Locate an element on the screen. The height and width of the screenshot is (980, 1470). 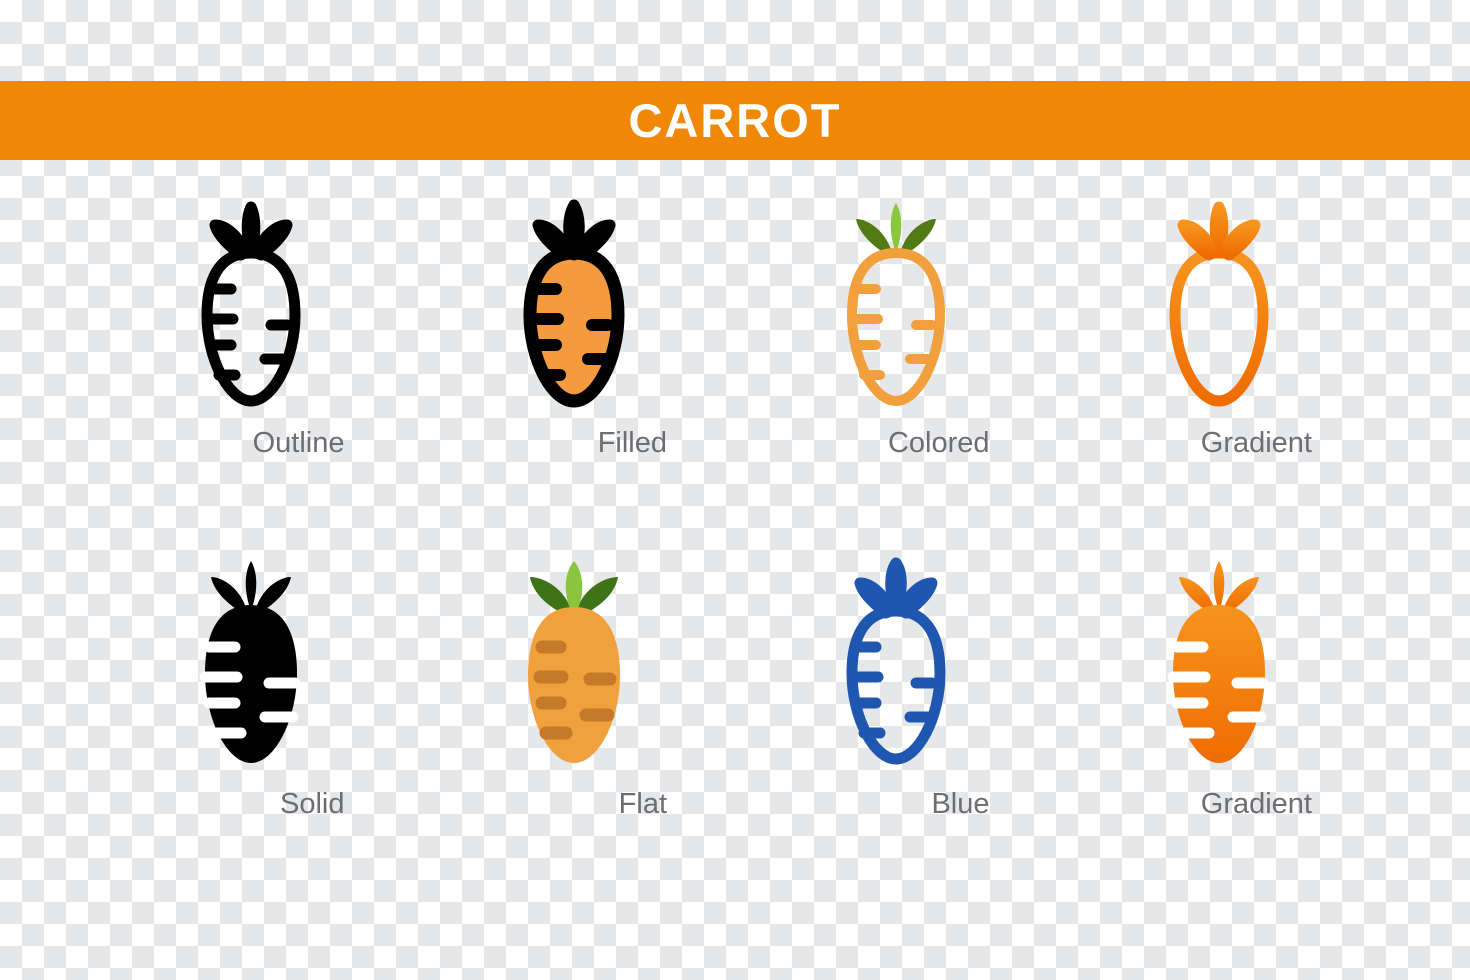
icon-label-filled: Filled is located at coordinates (632, 443).